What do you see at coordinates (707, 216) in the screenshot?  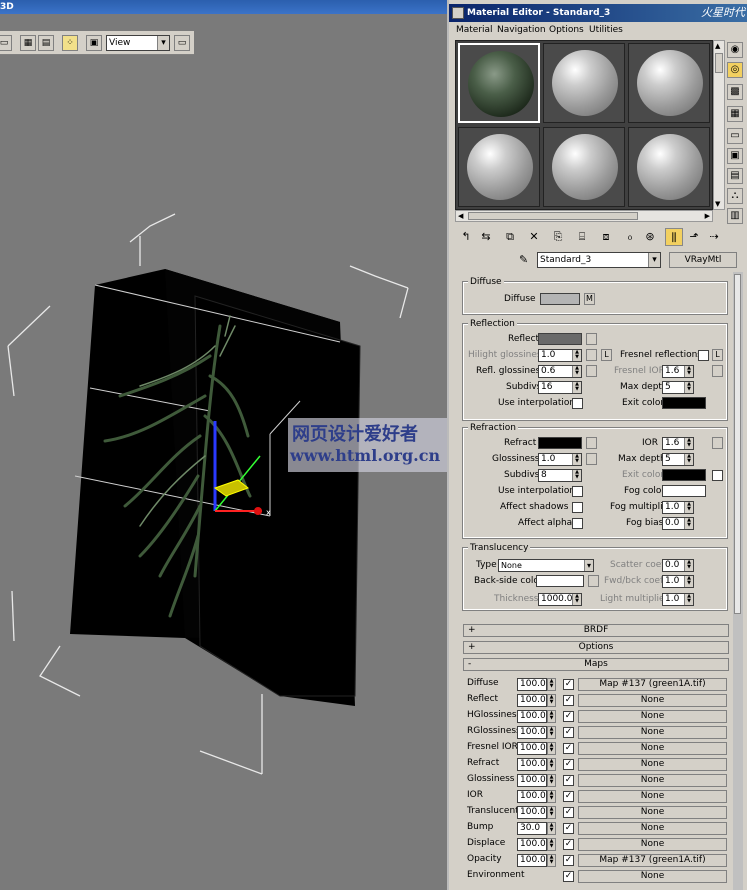 I see `arrow-right-icon: ▶` at bounding box center [707, 216].